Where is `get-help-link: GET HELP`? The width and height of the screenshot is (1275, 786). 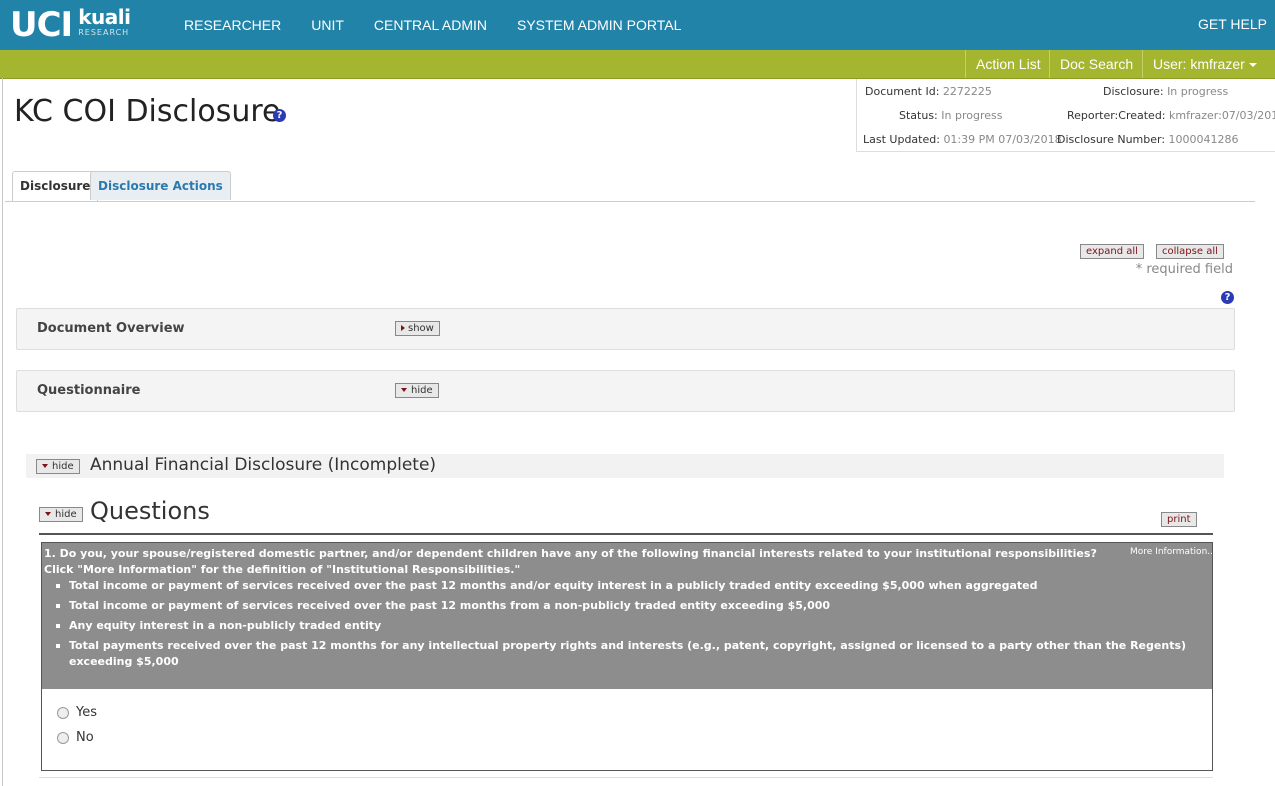 get-help-link: GET HELP is located at coordinates (1232, 24).